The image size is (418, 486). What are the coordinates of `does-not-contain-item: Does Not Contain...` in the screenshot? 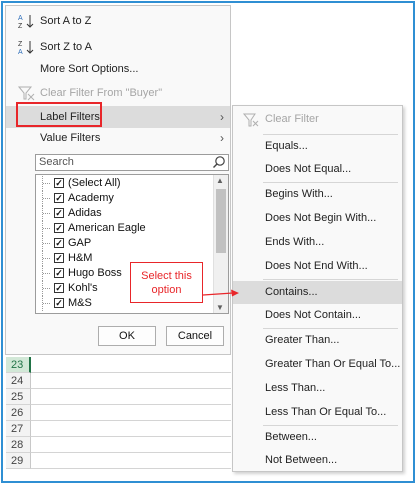 It's located at (317, 315).